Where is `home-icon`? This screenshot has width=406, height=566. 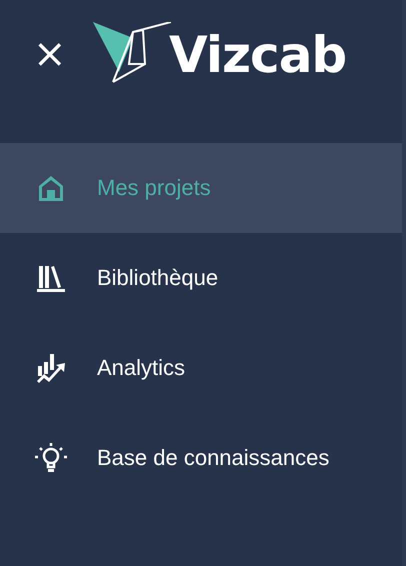 home-icon is located at coordinates (51, 188).